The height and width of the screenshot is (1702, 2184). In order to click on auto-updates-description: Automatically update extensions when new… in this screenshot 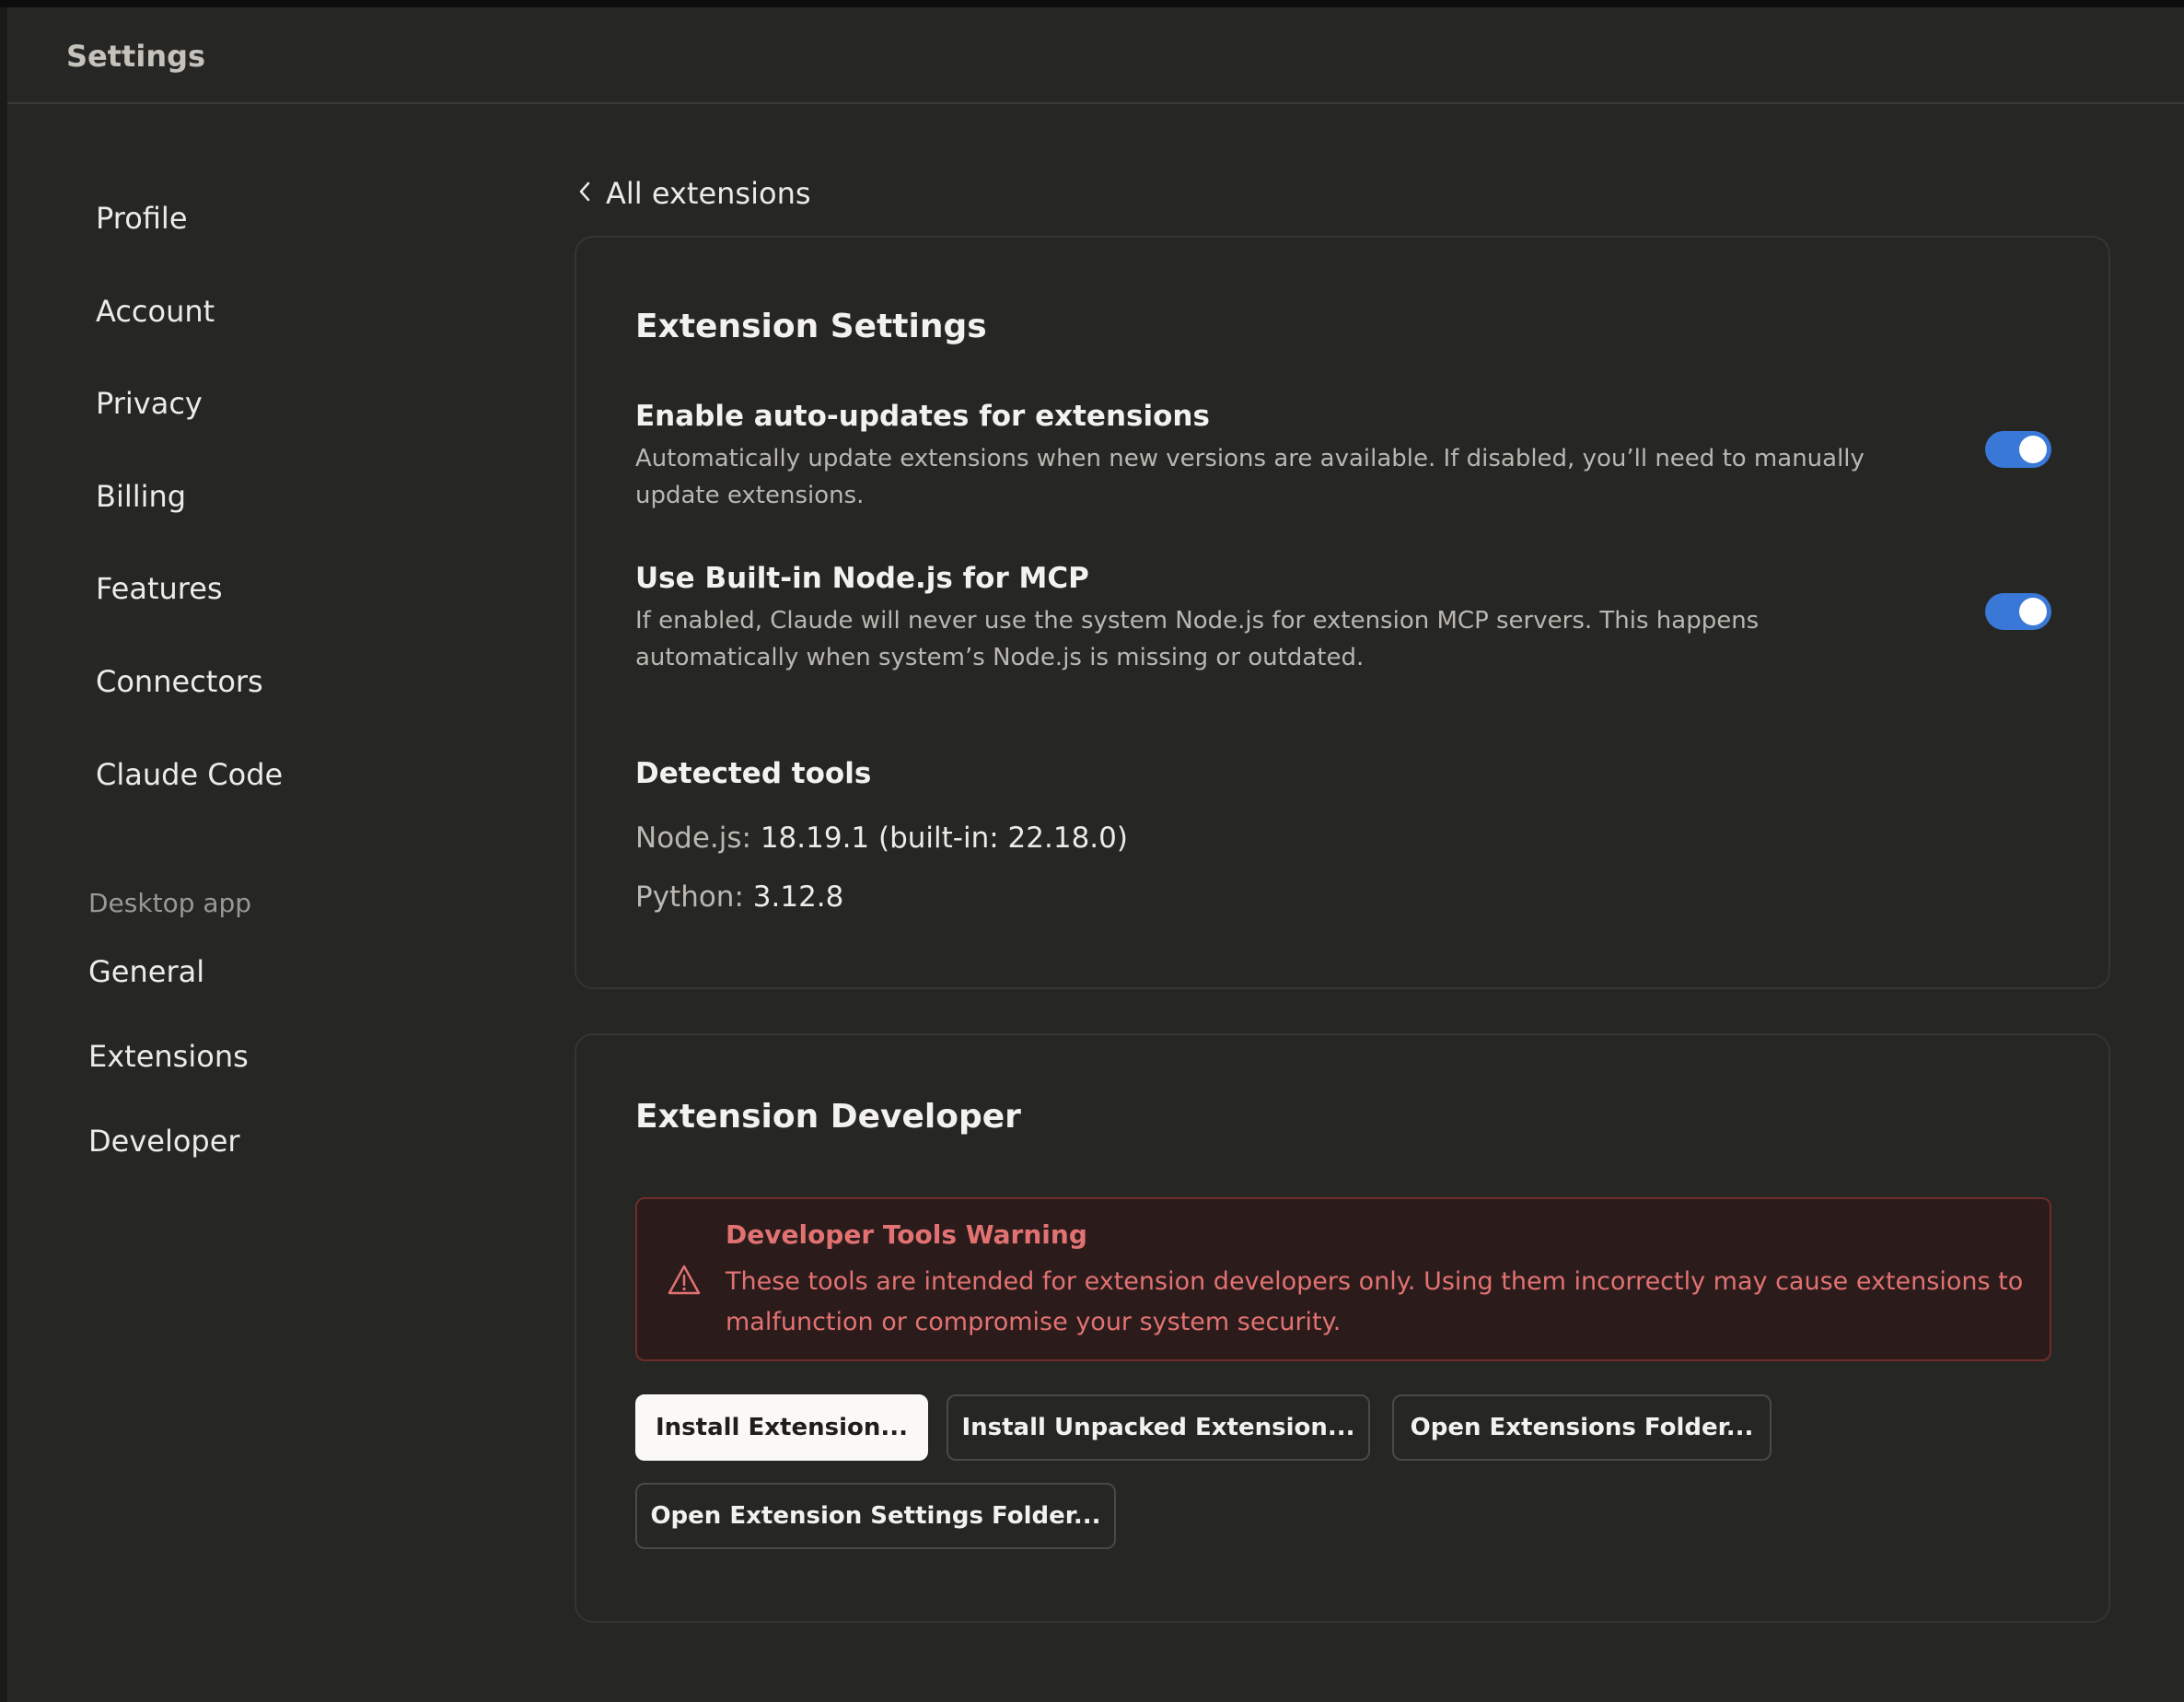, I will do `click(1250, 477)`.